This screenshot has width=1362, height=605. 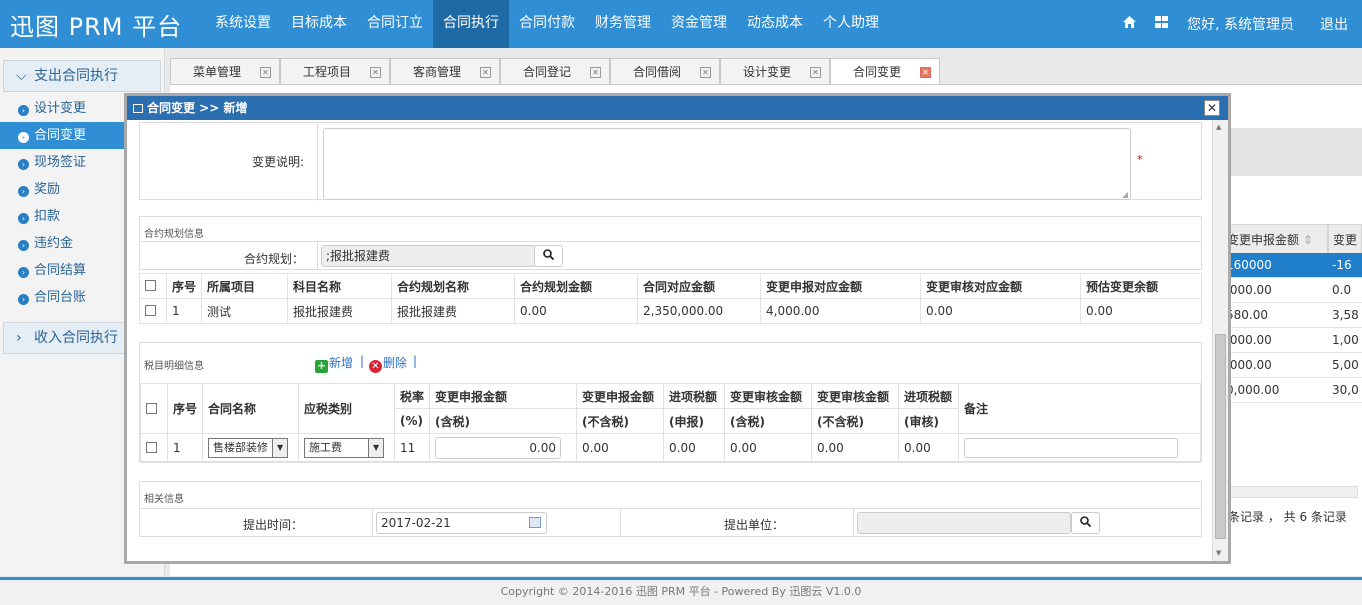 What do you see at coordinates (96, 24) in the screenshot?
I see `brand-logo: 迅图 PRM 平台` at bounding box center [96, 24].